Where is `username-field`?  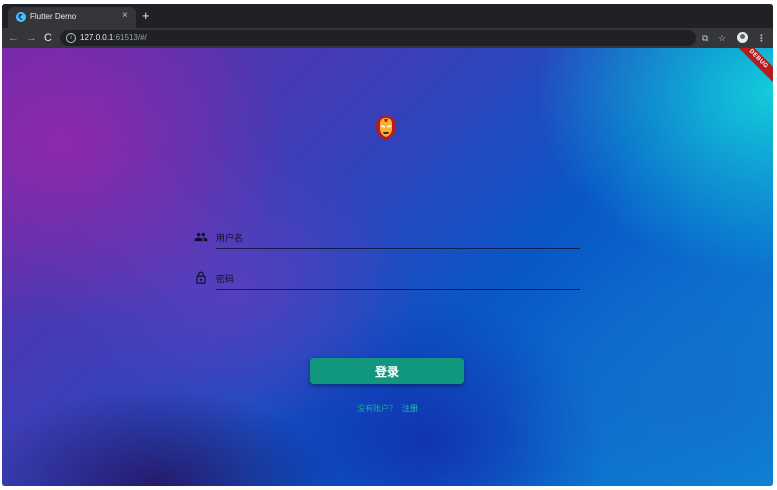
username-field is located at coordinates (387, 239).